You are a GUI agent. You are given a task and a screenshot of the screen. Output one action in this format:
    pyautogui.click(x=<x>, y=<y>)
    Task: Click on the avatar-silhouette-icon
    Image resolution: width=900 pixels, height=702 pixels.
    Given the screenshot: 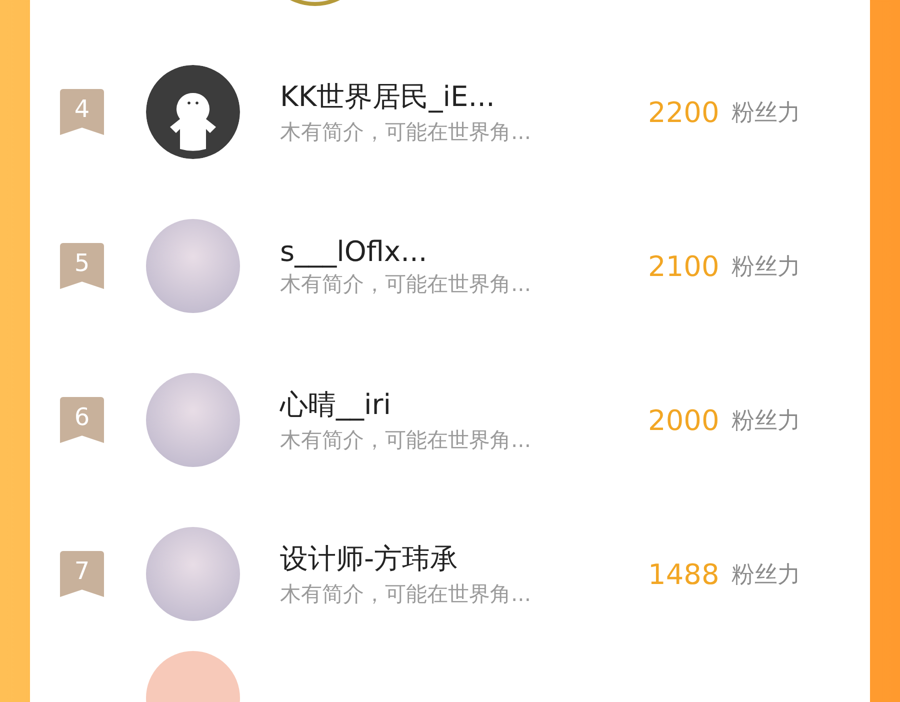 What is the action you would take?
    pyautogui.click(x=193, y=112)
    